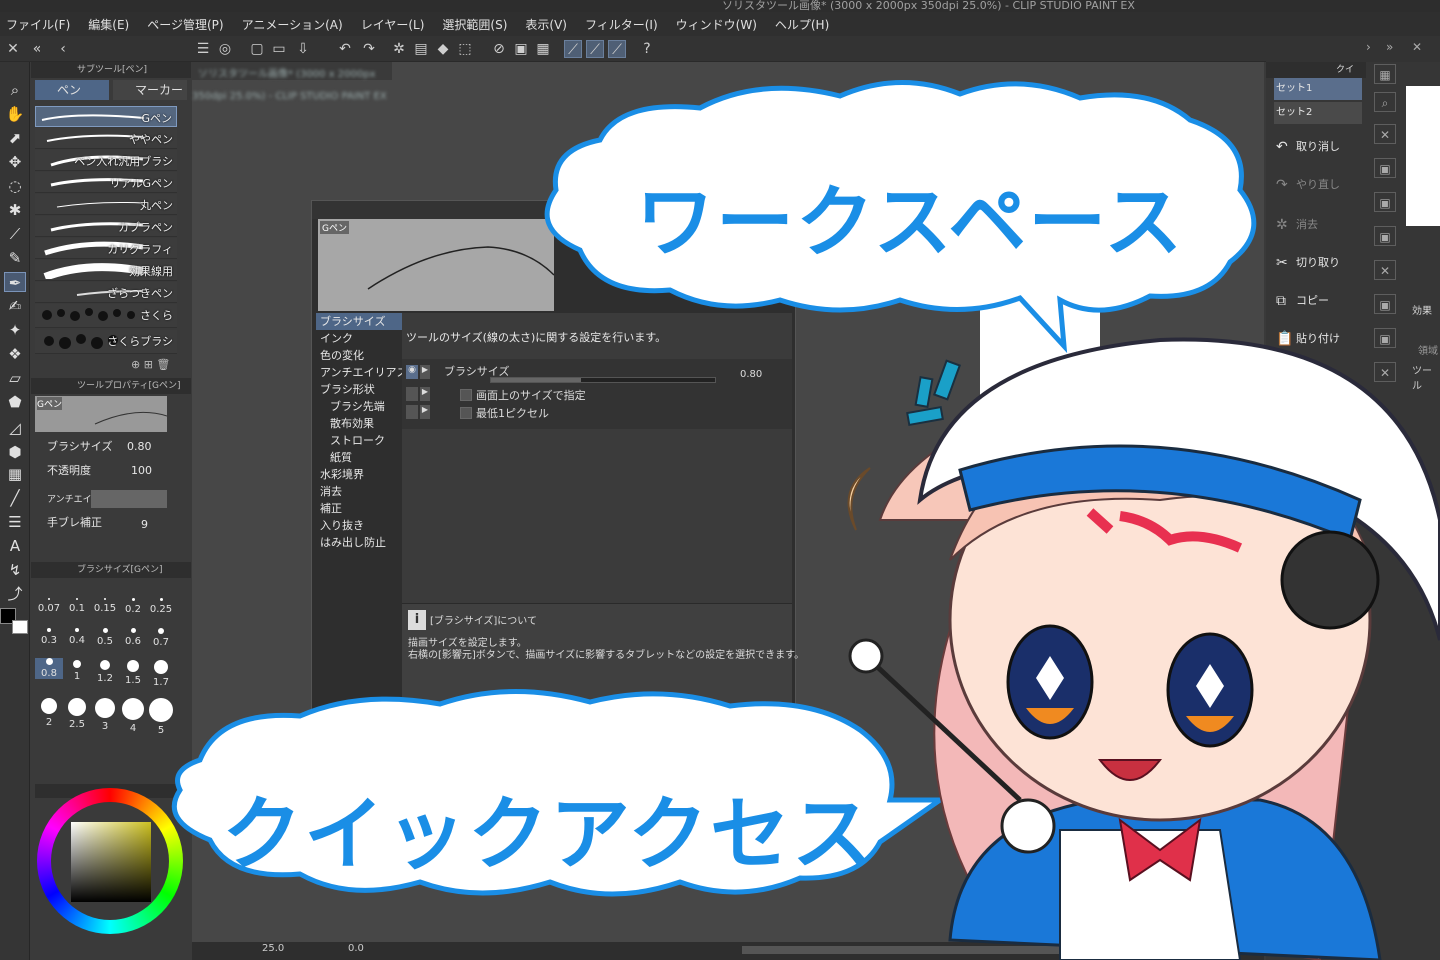 The width and height of the screenshot is (1440, 960). I want to click on hair-strand, so click(859, 499).